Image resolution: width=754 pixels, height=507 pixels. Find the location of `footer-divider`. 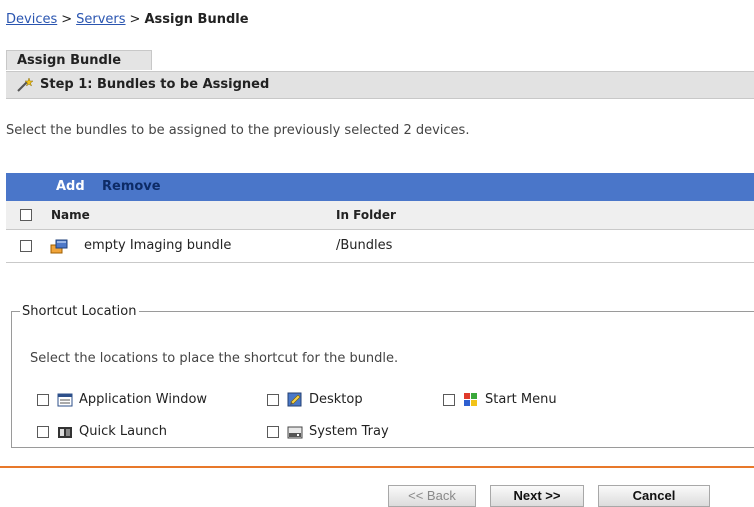

footer-divider is located at coordinates (377, 467).